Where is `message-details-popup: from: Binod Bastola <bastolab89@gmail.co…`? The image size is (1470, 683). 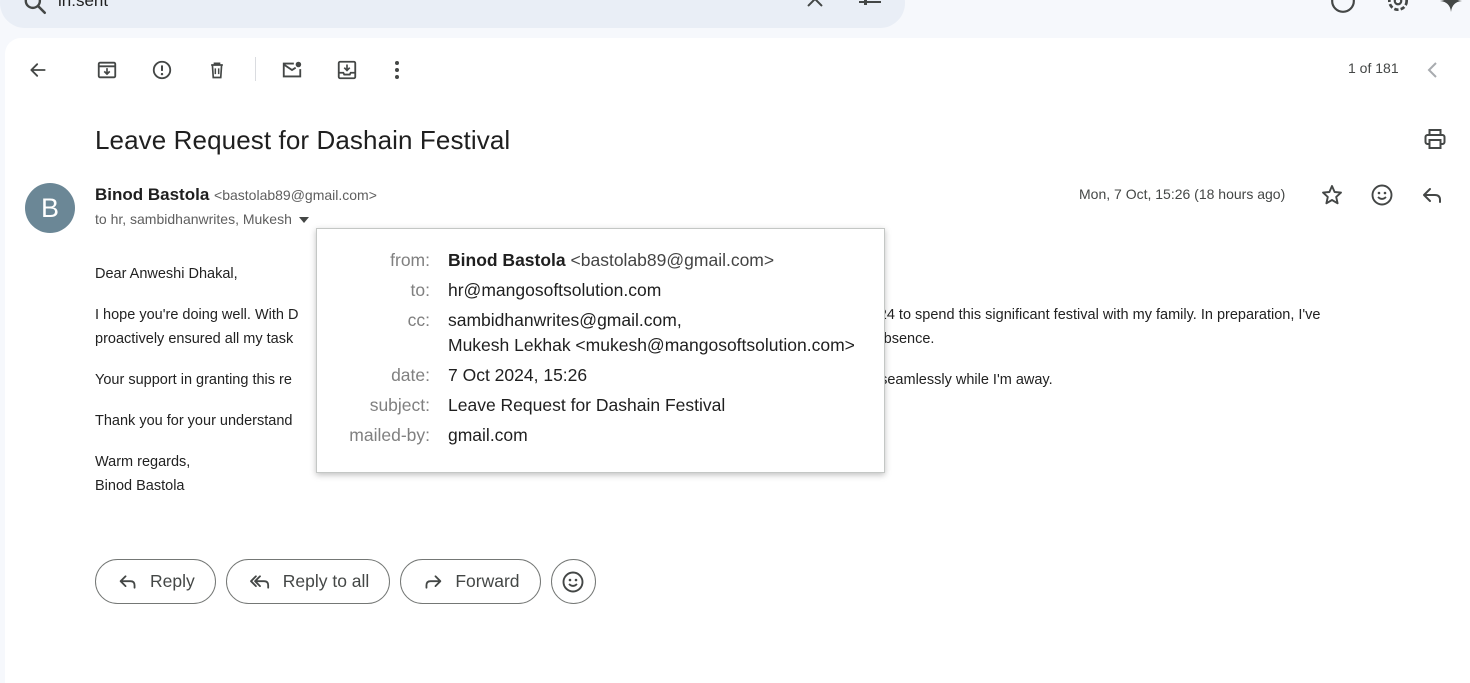
message-details-popup: from: Binod Bastola <bastolab89@gmail.co… is located at coordinates (600, 350).